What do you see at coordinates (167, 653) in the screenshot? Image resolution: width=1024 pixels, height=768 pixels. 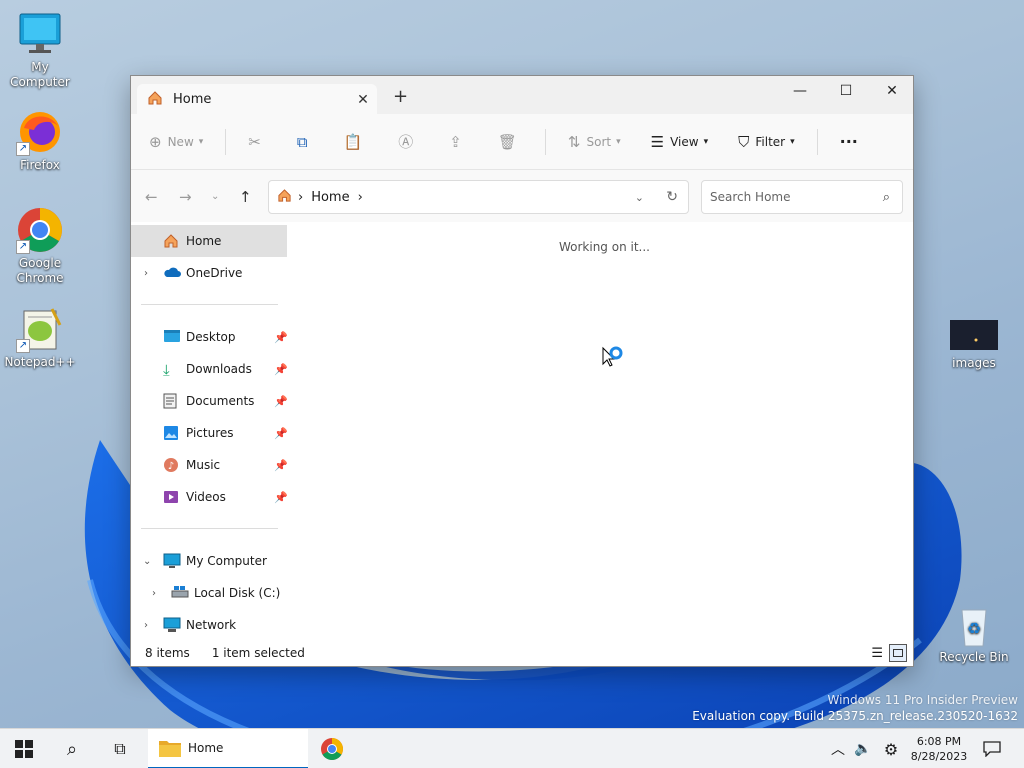 I see `item-count: 8 items` at bounding box center [167, 653].